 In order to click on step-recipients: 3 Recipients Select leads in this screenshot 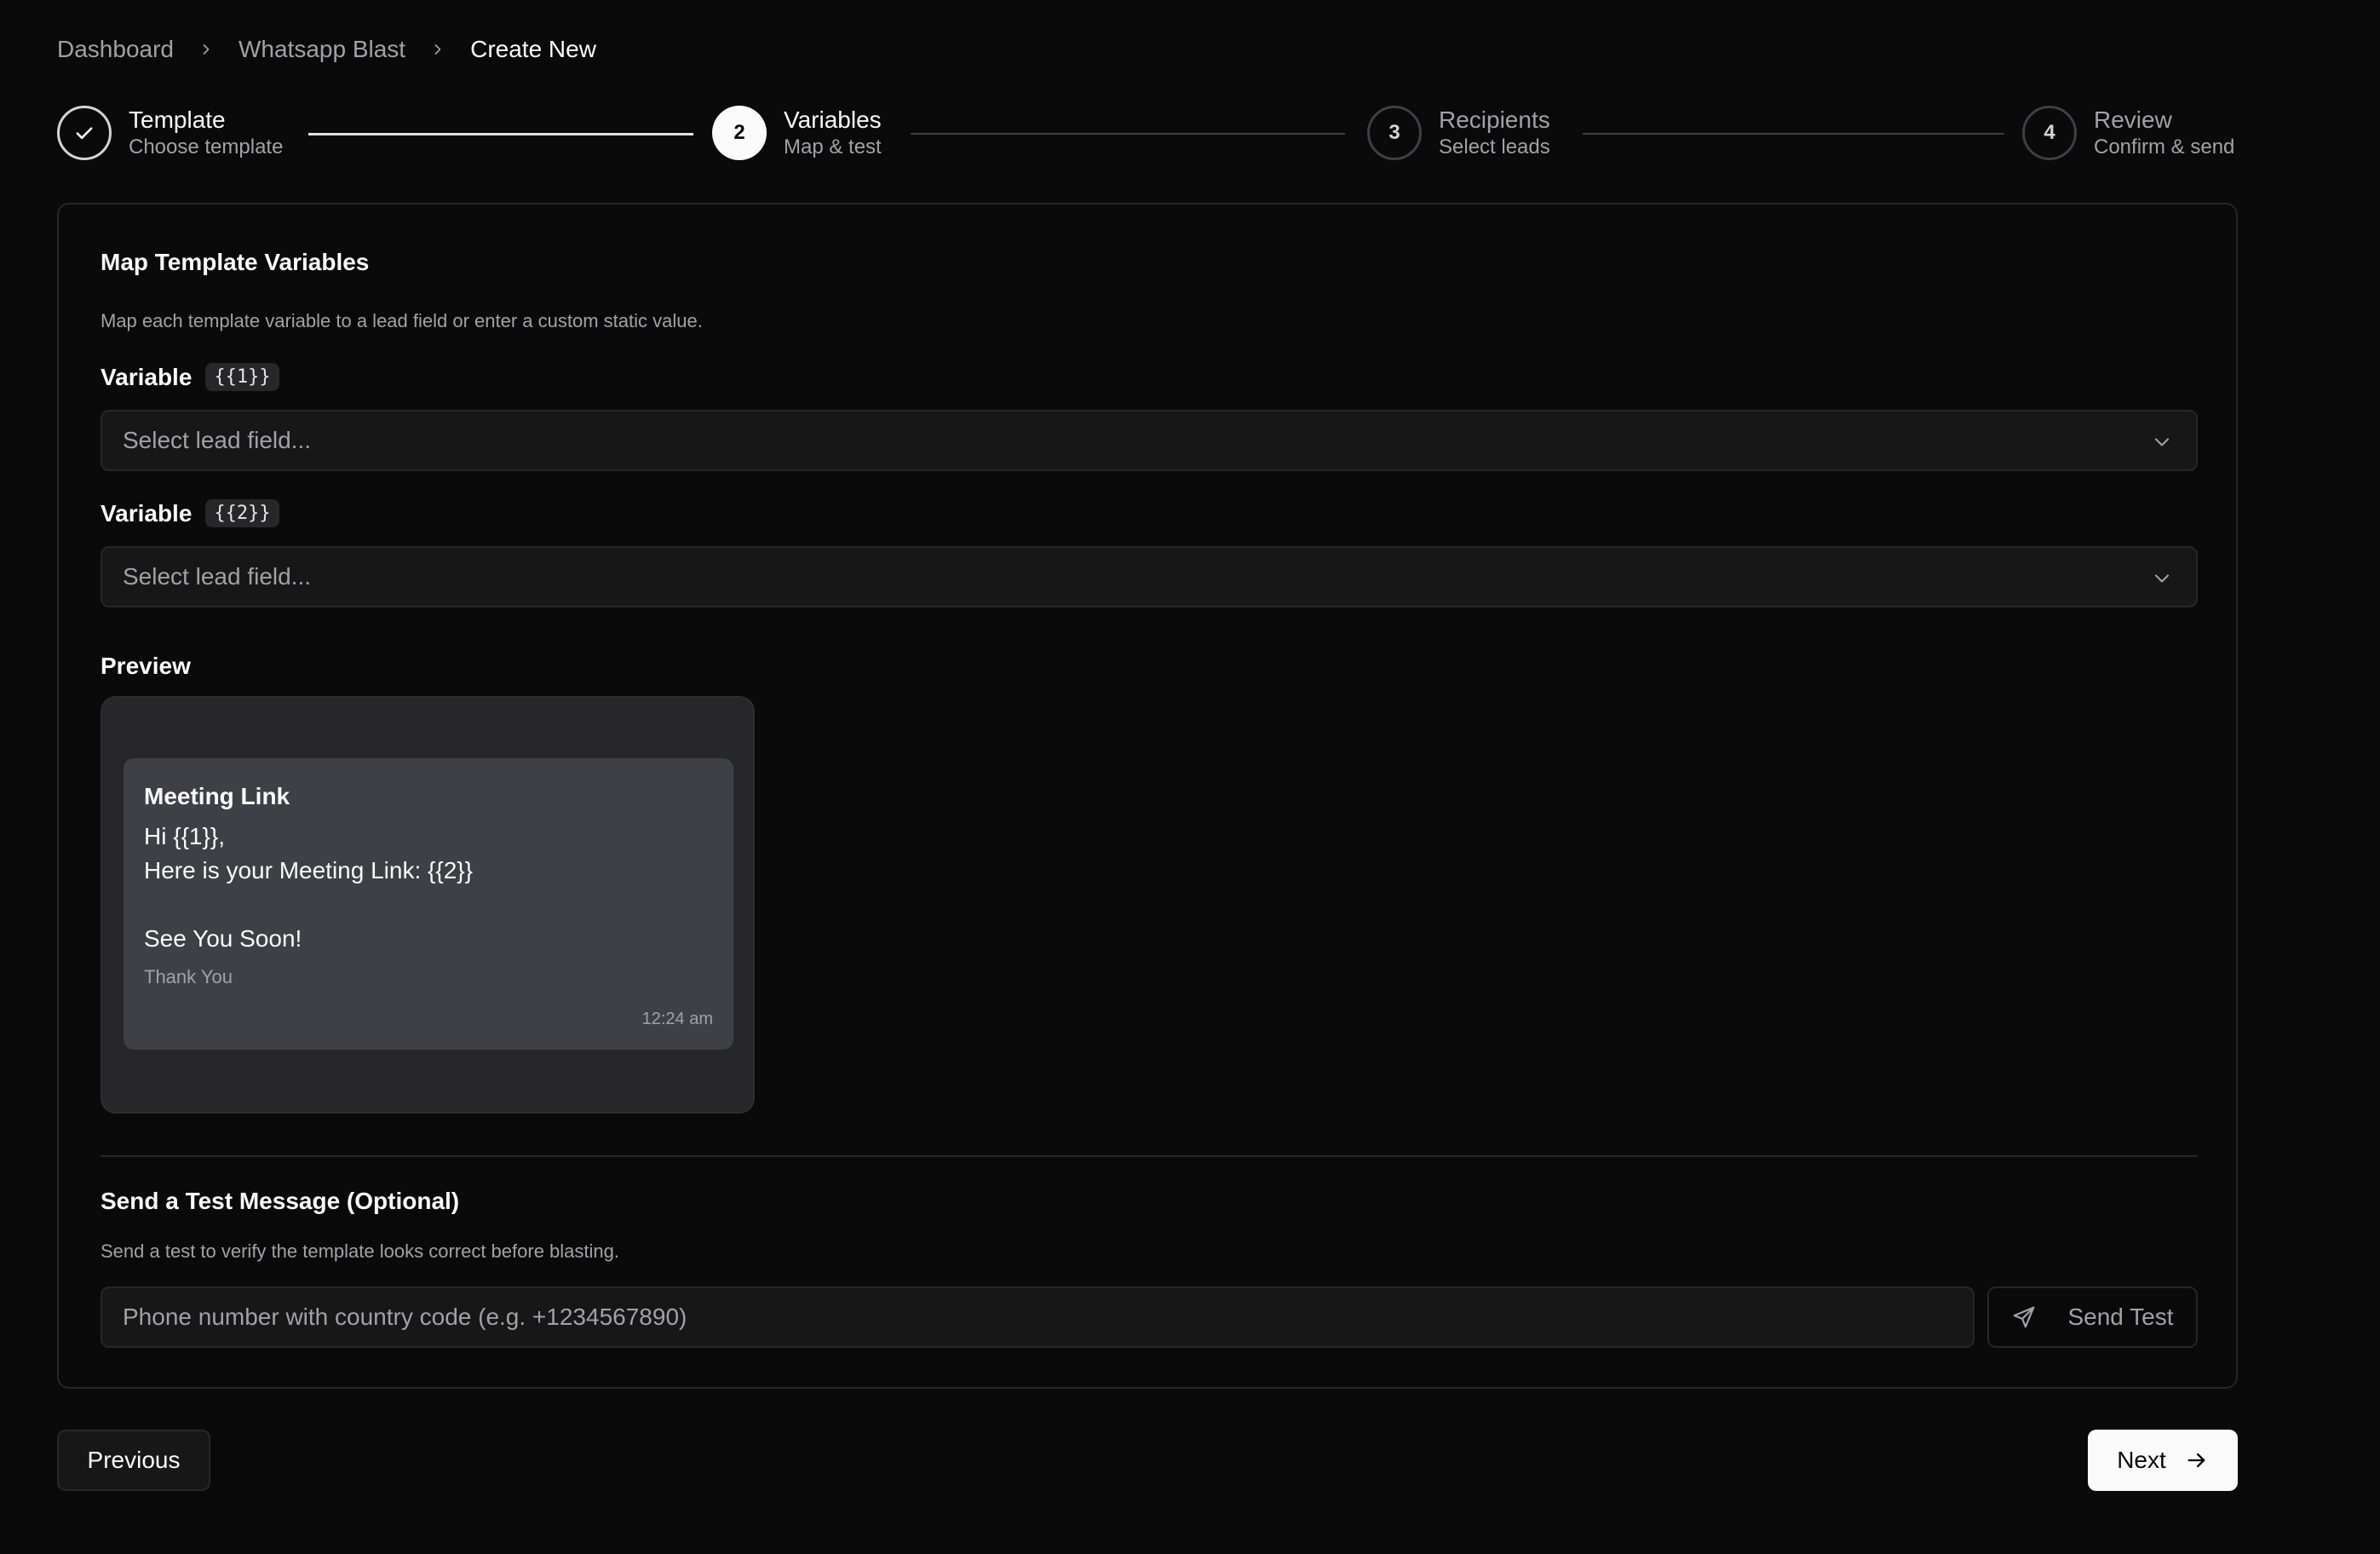, I will do `click(1459, 133)`.